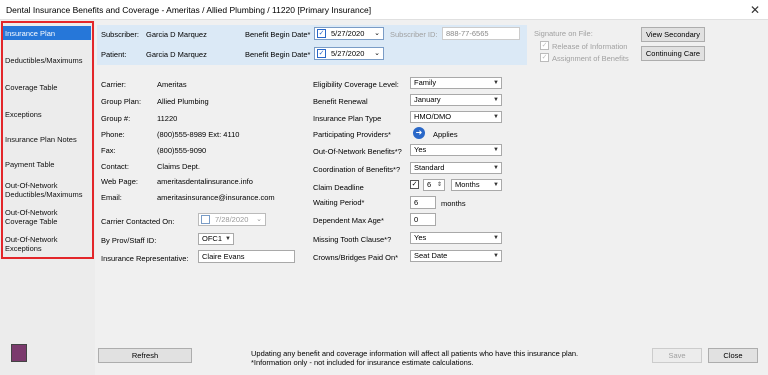 This screenshot has height=375, width=768. I want to click on group-num-value: 11220, so click(167, 118).